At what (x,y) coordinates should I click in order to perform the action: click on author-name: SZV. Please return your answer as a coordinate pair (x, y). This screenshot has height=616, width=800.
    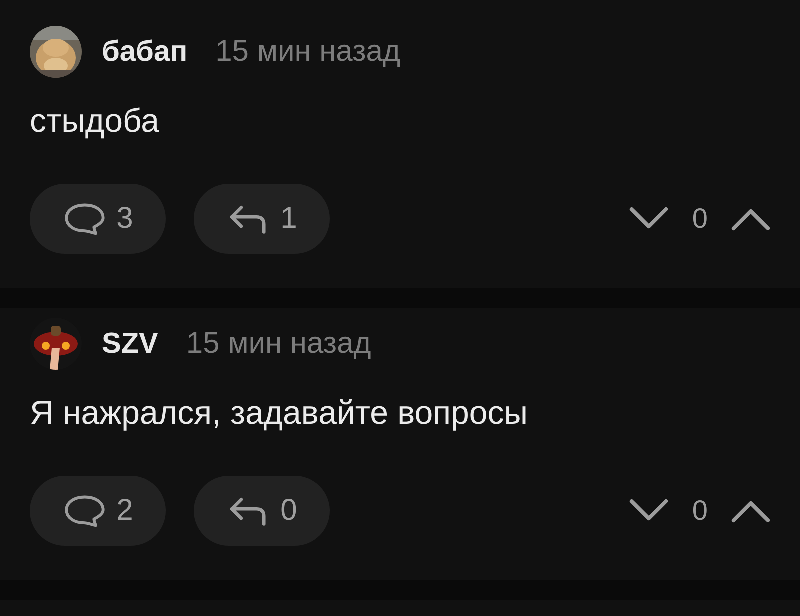
    Looking at the image, I should click on (130, 344).